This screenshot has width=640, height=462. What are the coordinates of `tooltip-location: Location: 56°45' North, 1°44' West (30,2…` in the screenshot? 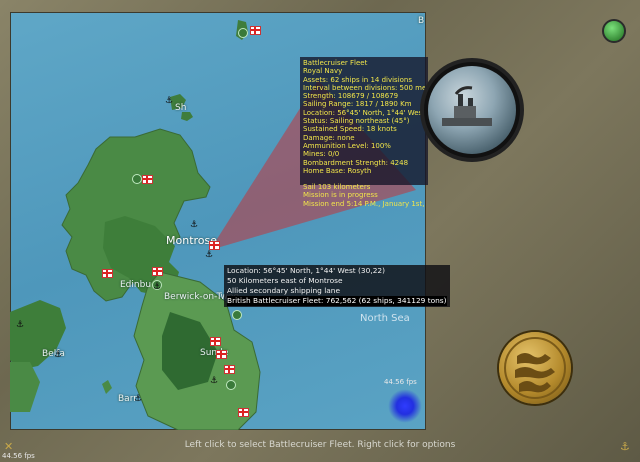 It's located at (306, 270).